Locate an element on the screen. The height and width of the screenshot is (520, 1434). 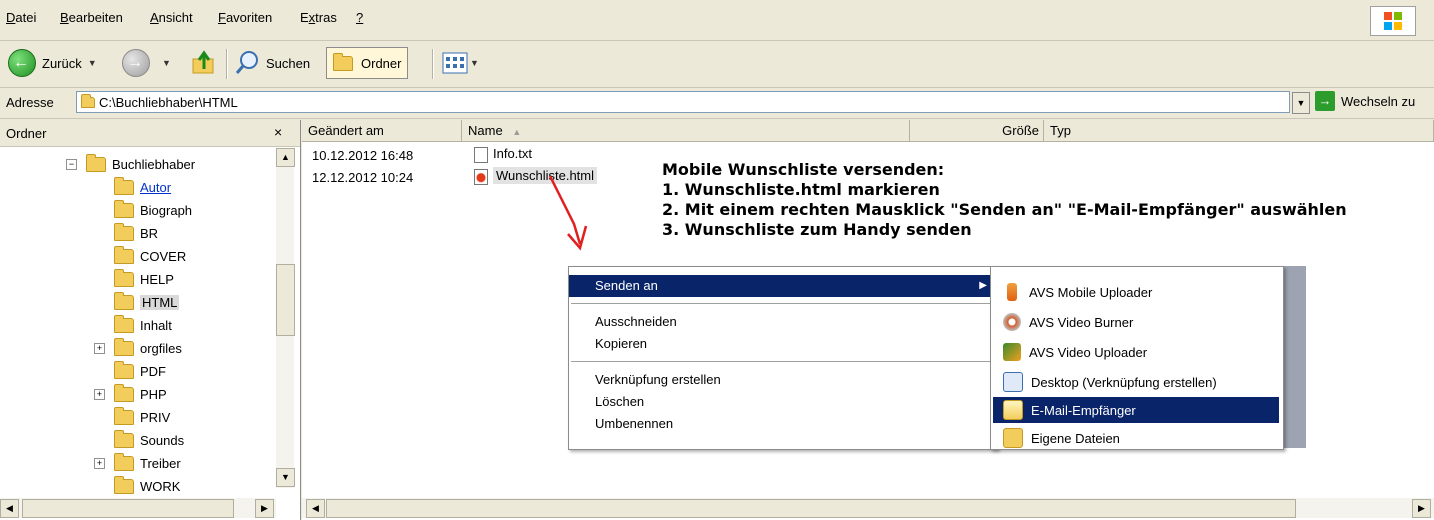
address-input: C:\Buchliebhaber\HTML is located at coordinates (683, 102).